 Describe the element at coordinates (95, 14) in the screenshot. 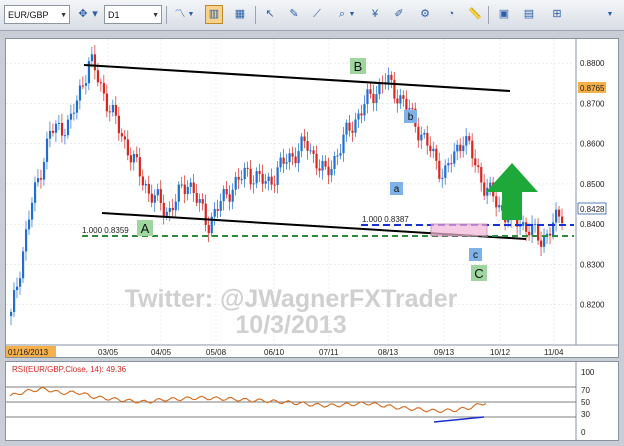

I see `candles-icon: ▾` at that location.